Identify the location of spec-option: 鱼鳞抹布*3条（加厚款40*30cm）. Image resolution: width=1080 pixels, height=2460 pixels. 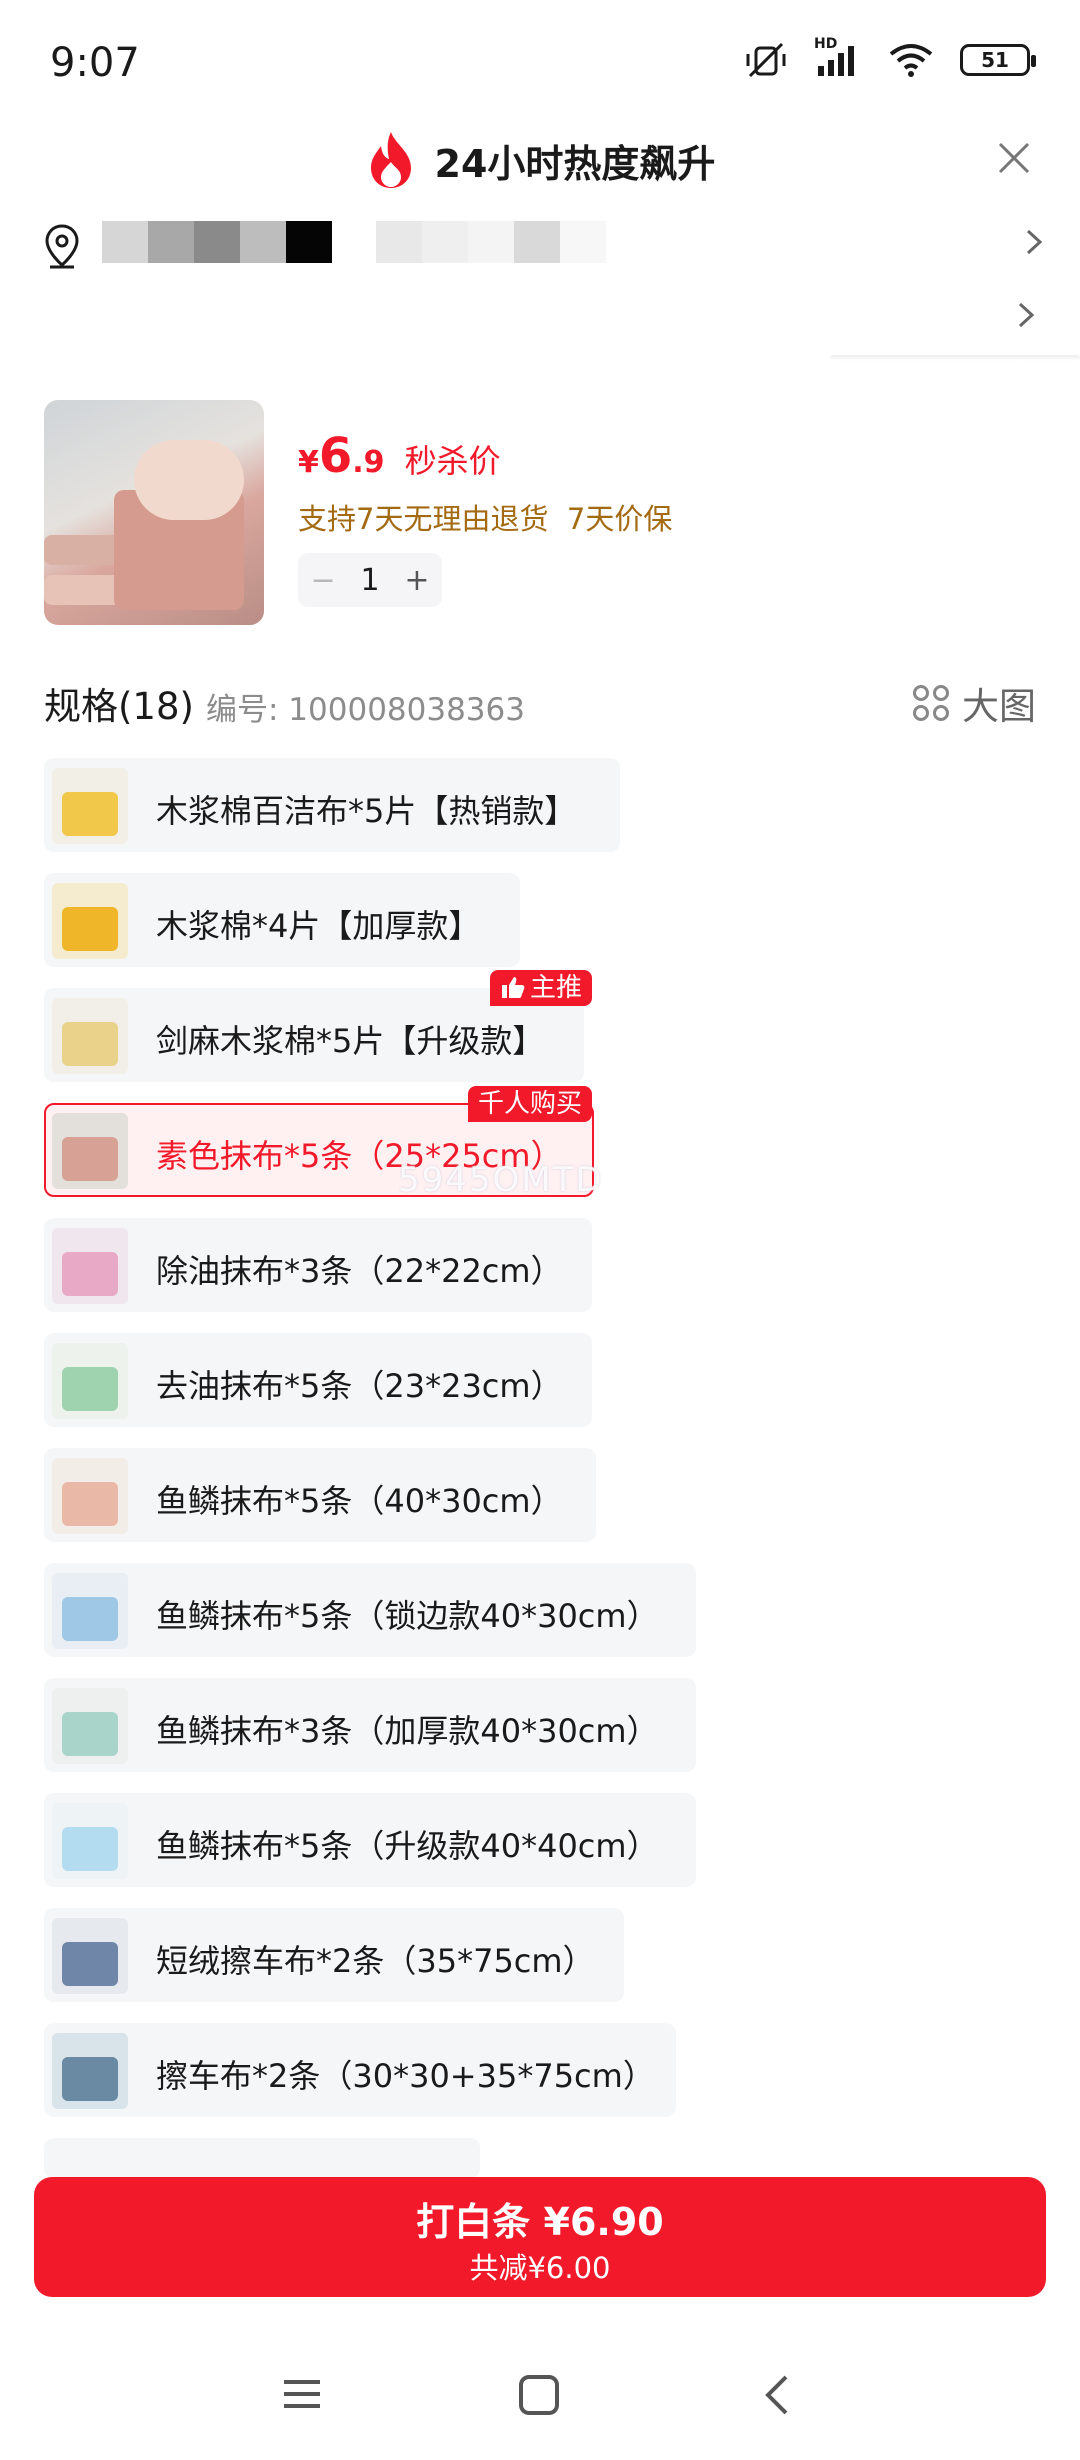
(370, 1725).